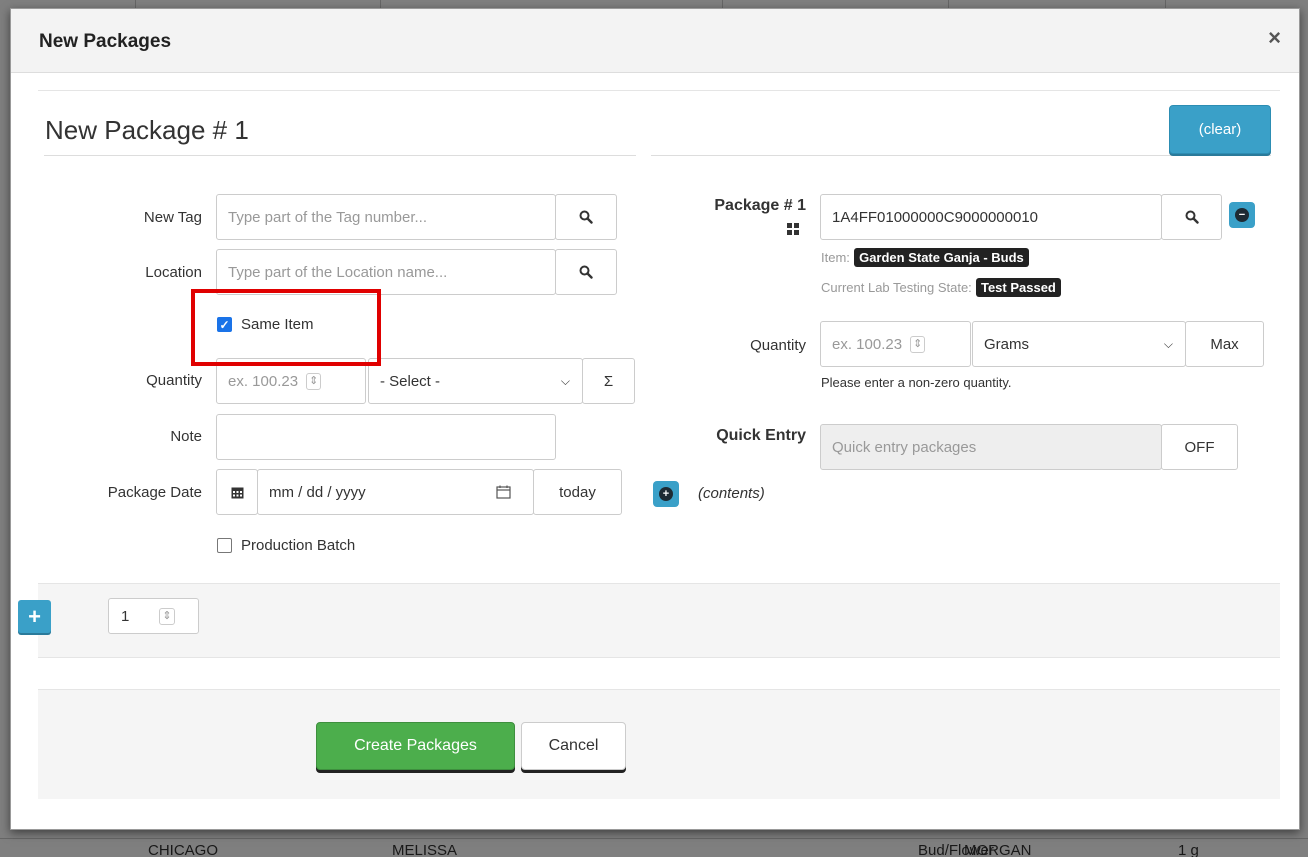  I want to click on quantity-label: Quantity, so click(174, 380).